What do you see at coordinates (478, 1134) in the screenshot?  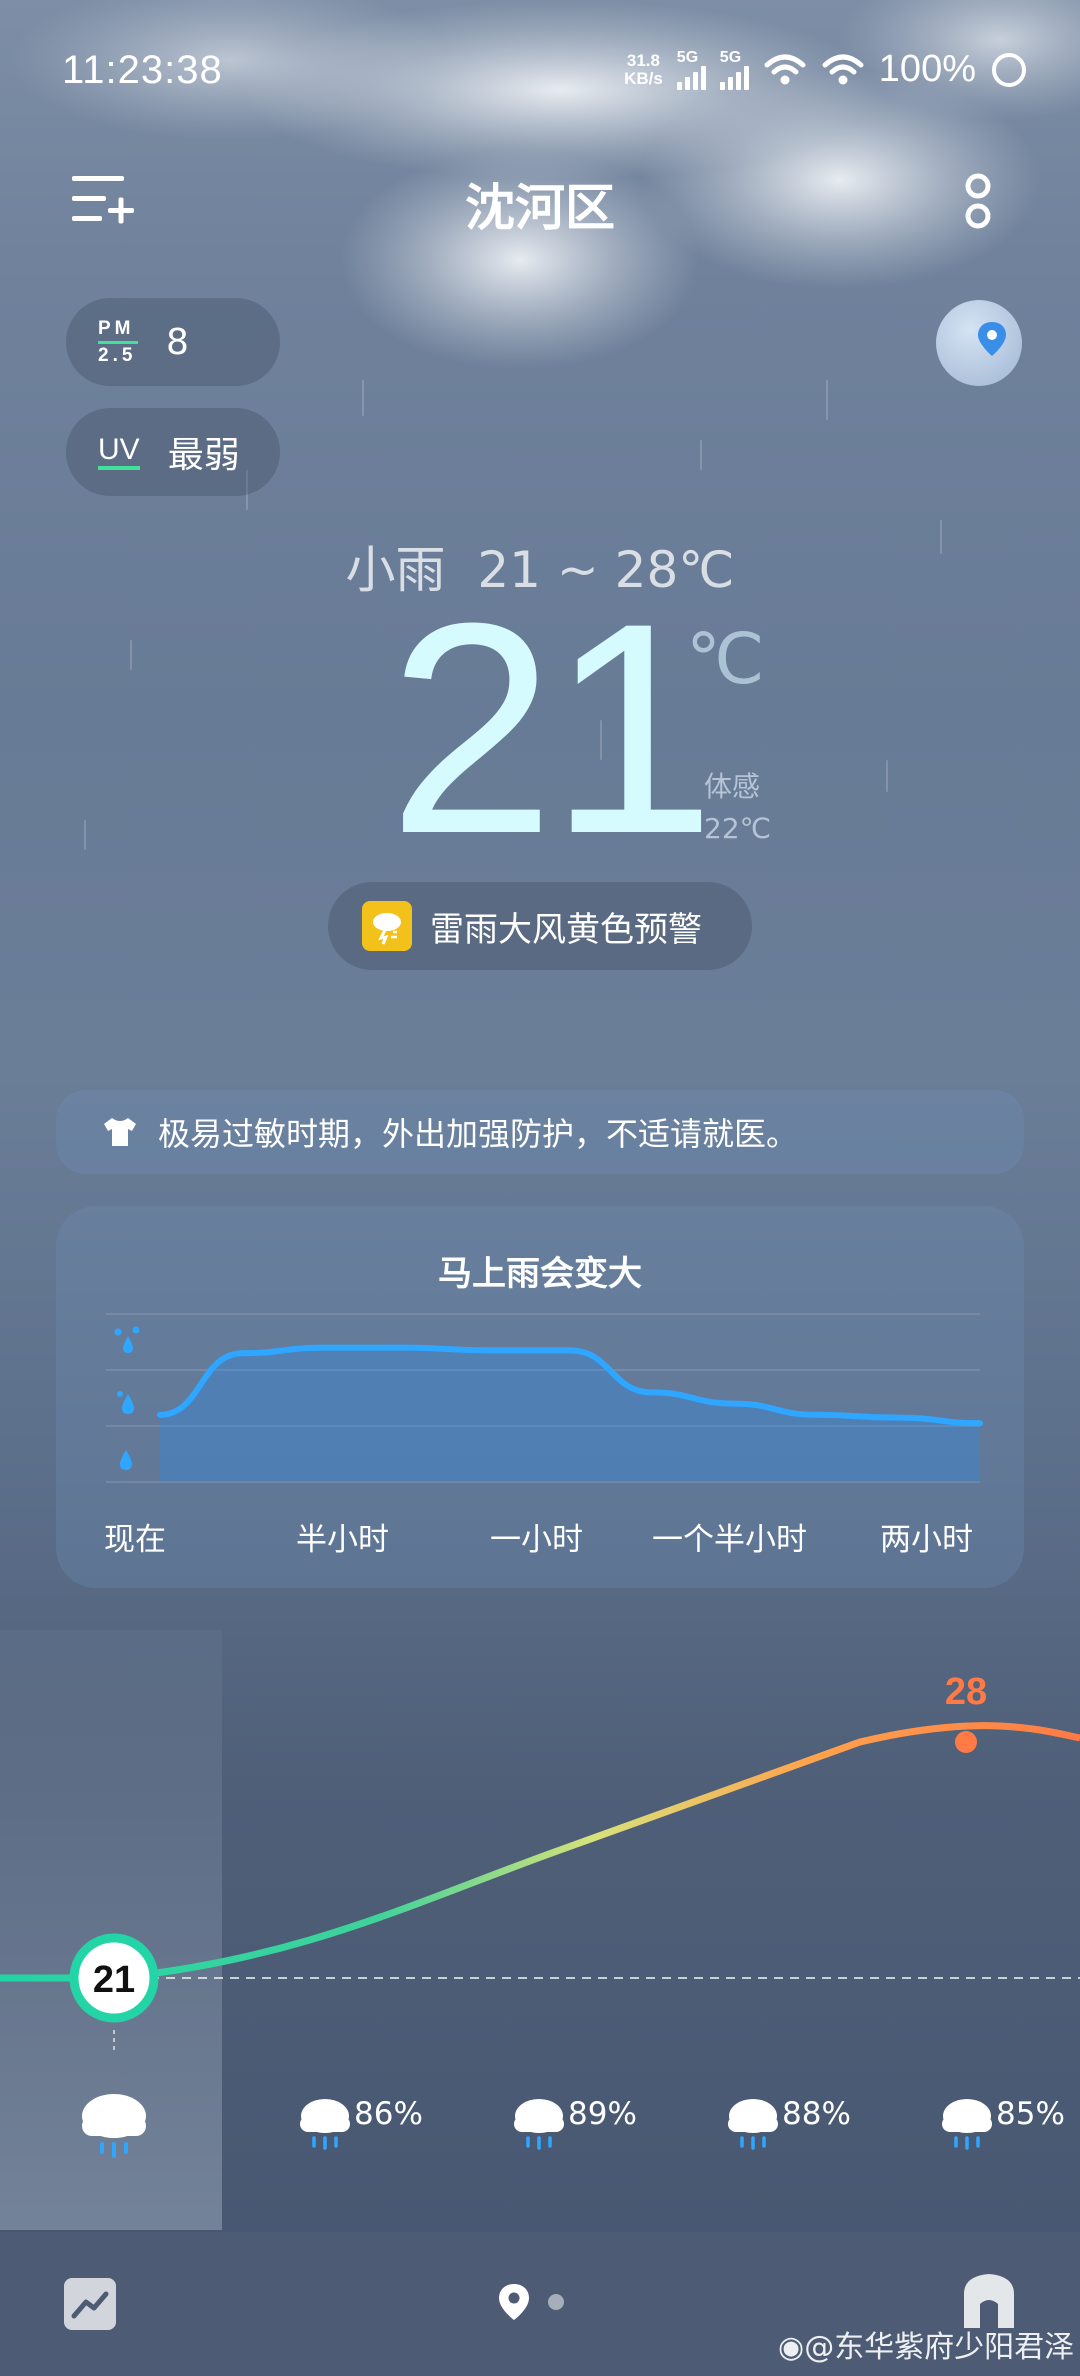 I see `health-tip-text: 极易过敏时期，外出加强防护，不适请就医。` at bounding box center [478, 1134].